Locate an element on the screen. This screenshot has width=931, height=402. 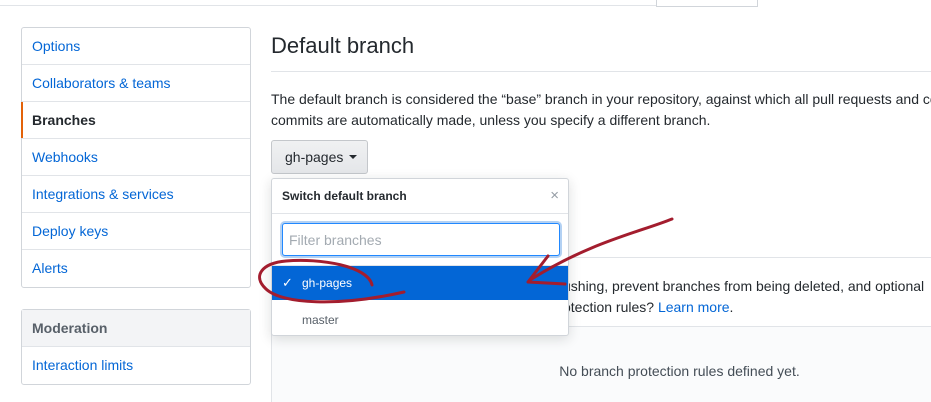
settings-tab-edge is located at coordinates (707, 3).